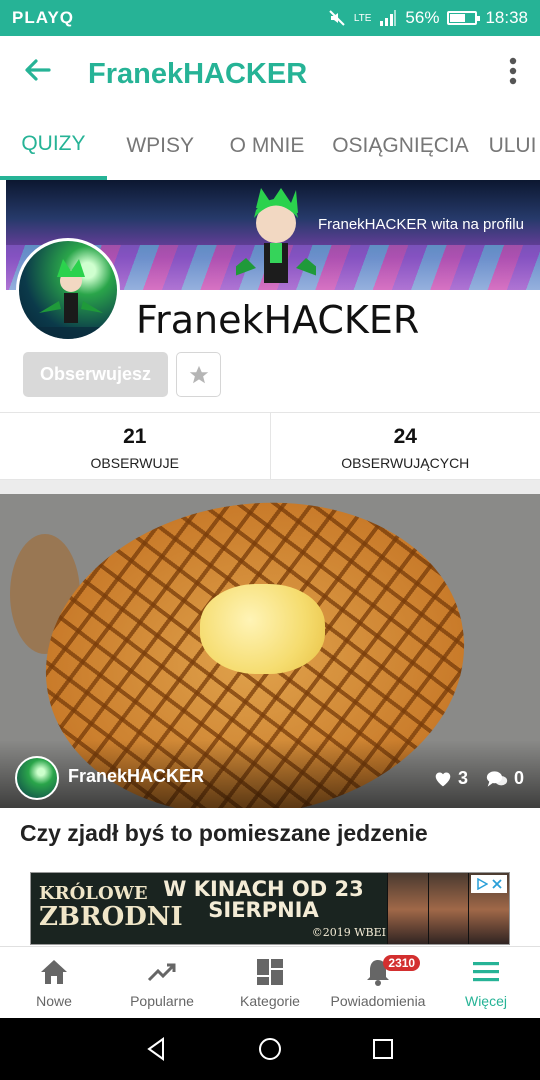  Describe the element at coordinates (518, 778) in the screenshot. I see `comments-count: 0` at that location.